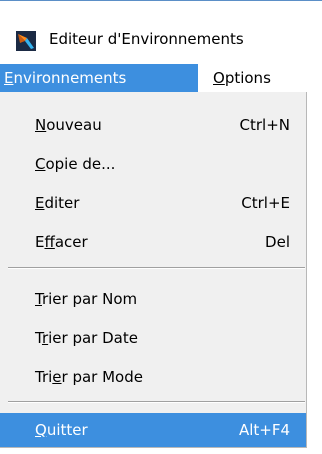 This screenshot has width=322, height=454. What do you see at coordinates (264, 430) in the screenshot?
I see `menu-item-shortcut: Alt+F4` at bounding box center [264, 430].